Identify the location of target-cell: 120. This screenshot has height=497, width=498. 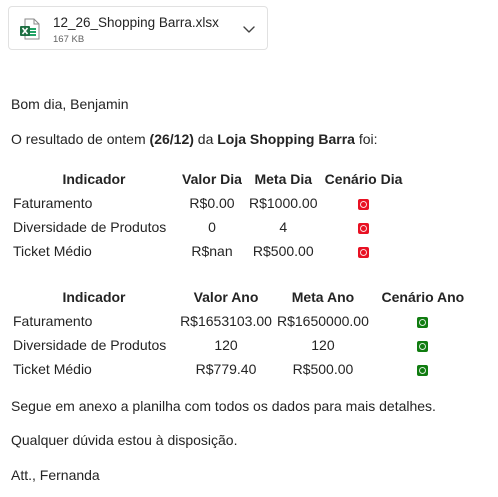
(323, 345).